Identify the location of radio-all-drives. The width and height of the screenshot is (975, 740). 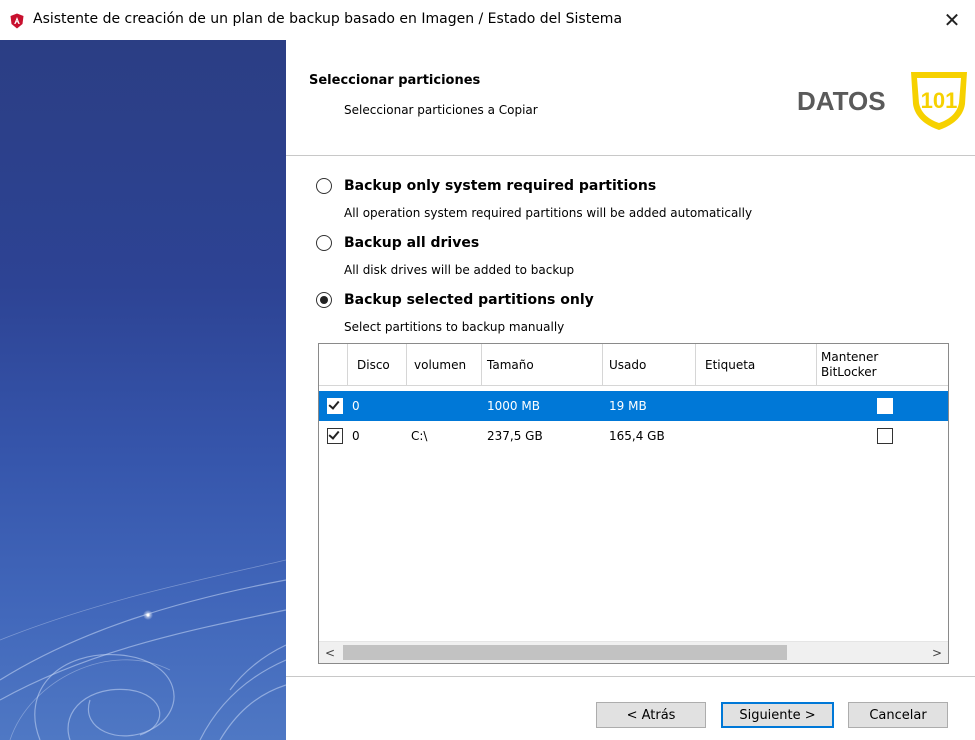
(324, 243).